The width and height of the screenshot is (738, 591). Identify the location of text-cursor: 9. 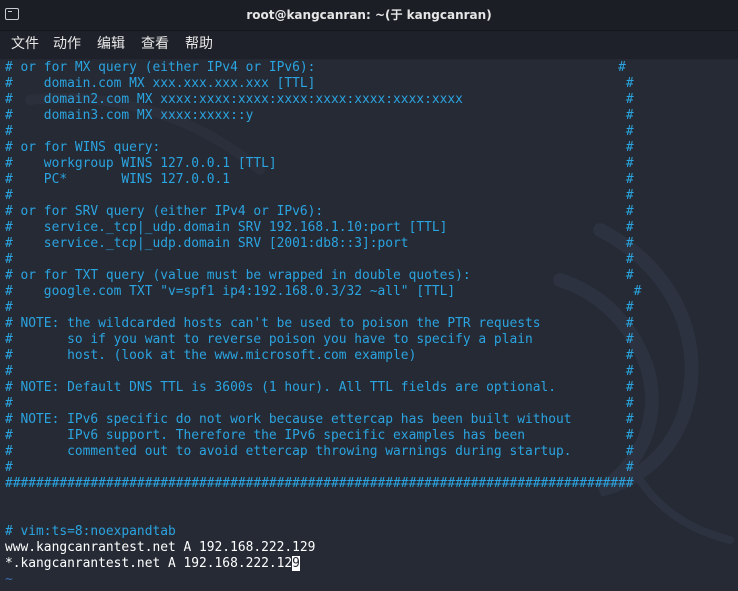
(296, 563).